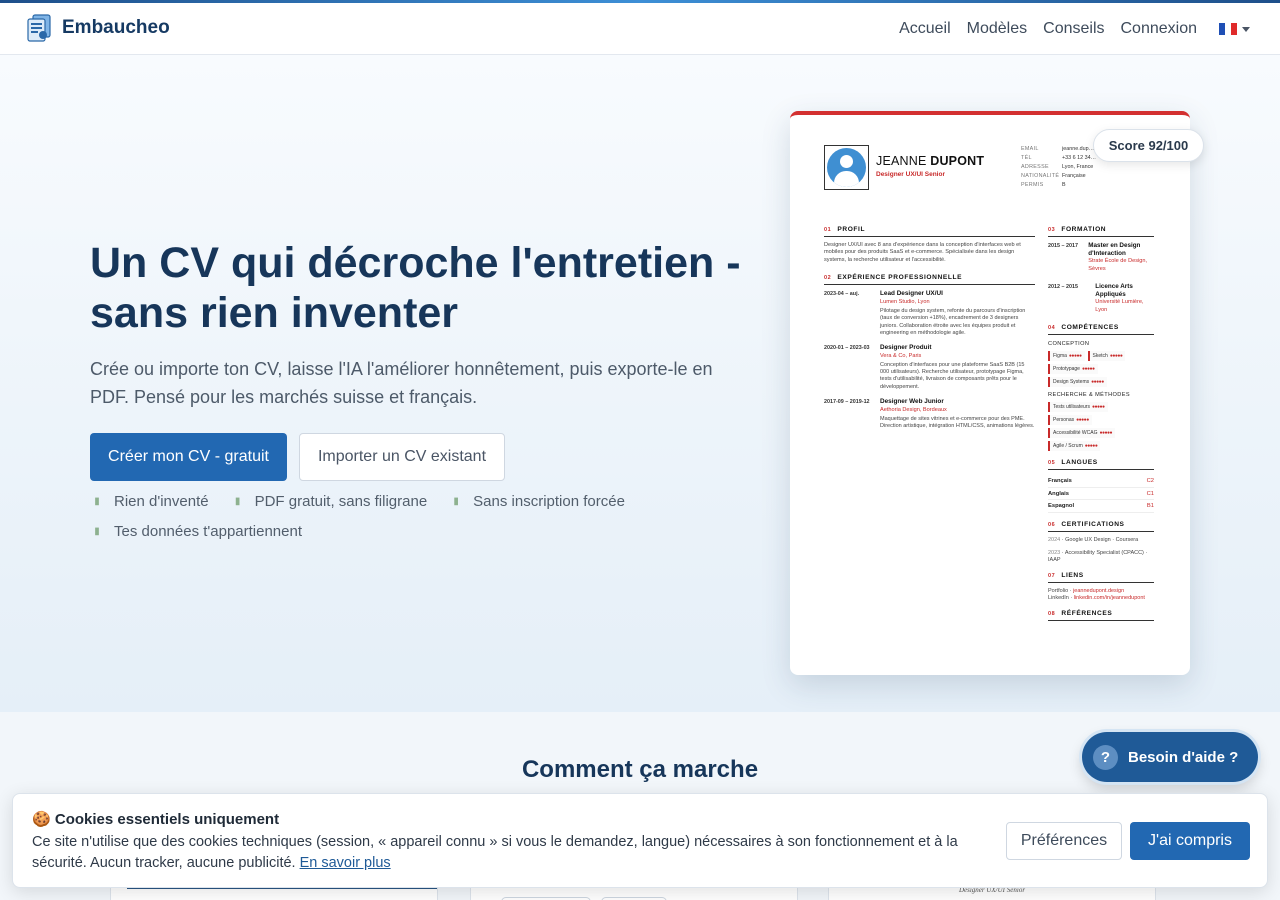 Image resolution: width=1280 pixels, height=900 pixels. Describe the element at coordinates (1070, 420) in the screenshot. I see `skill-tag: Personas ●●●●●` at that location.